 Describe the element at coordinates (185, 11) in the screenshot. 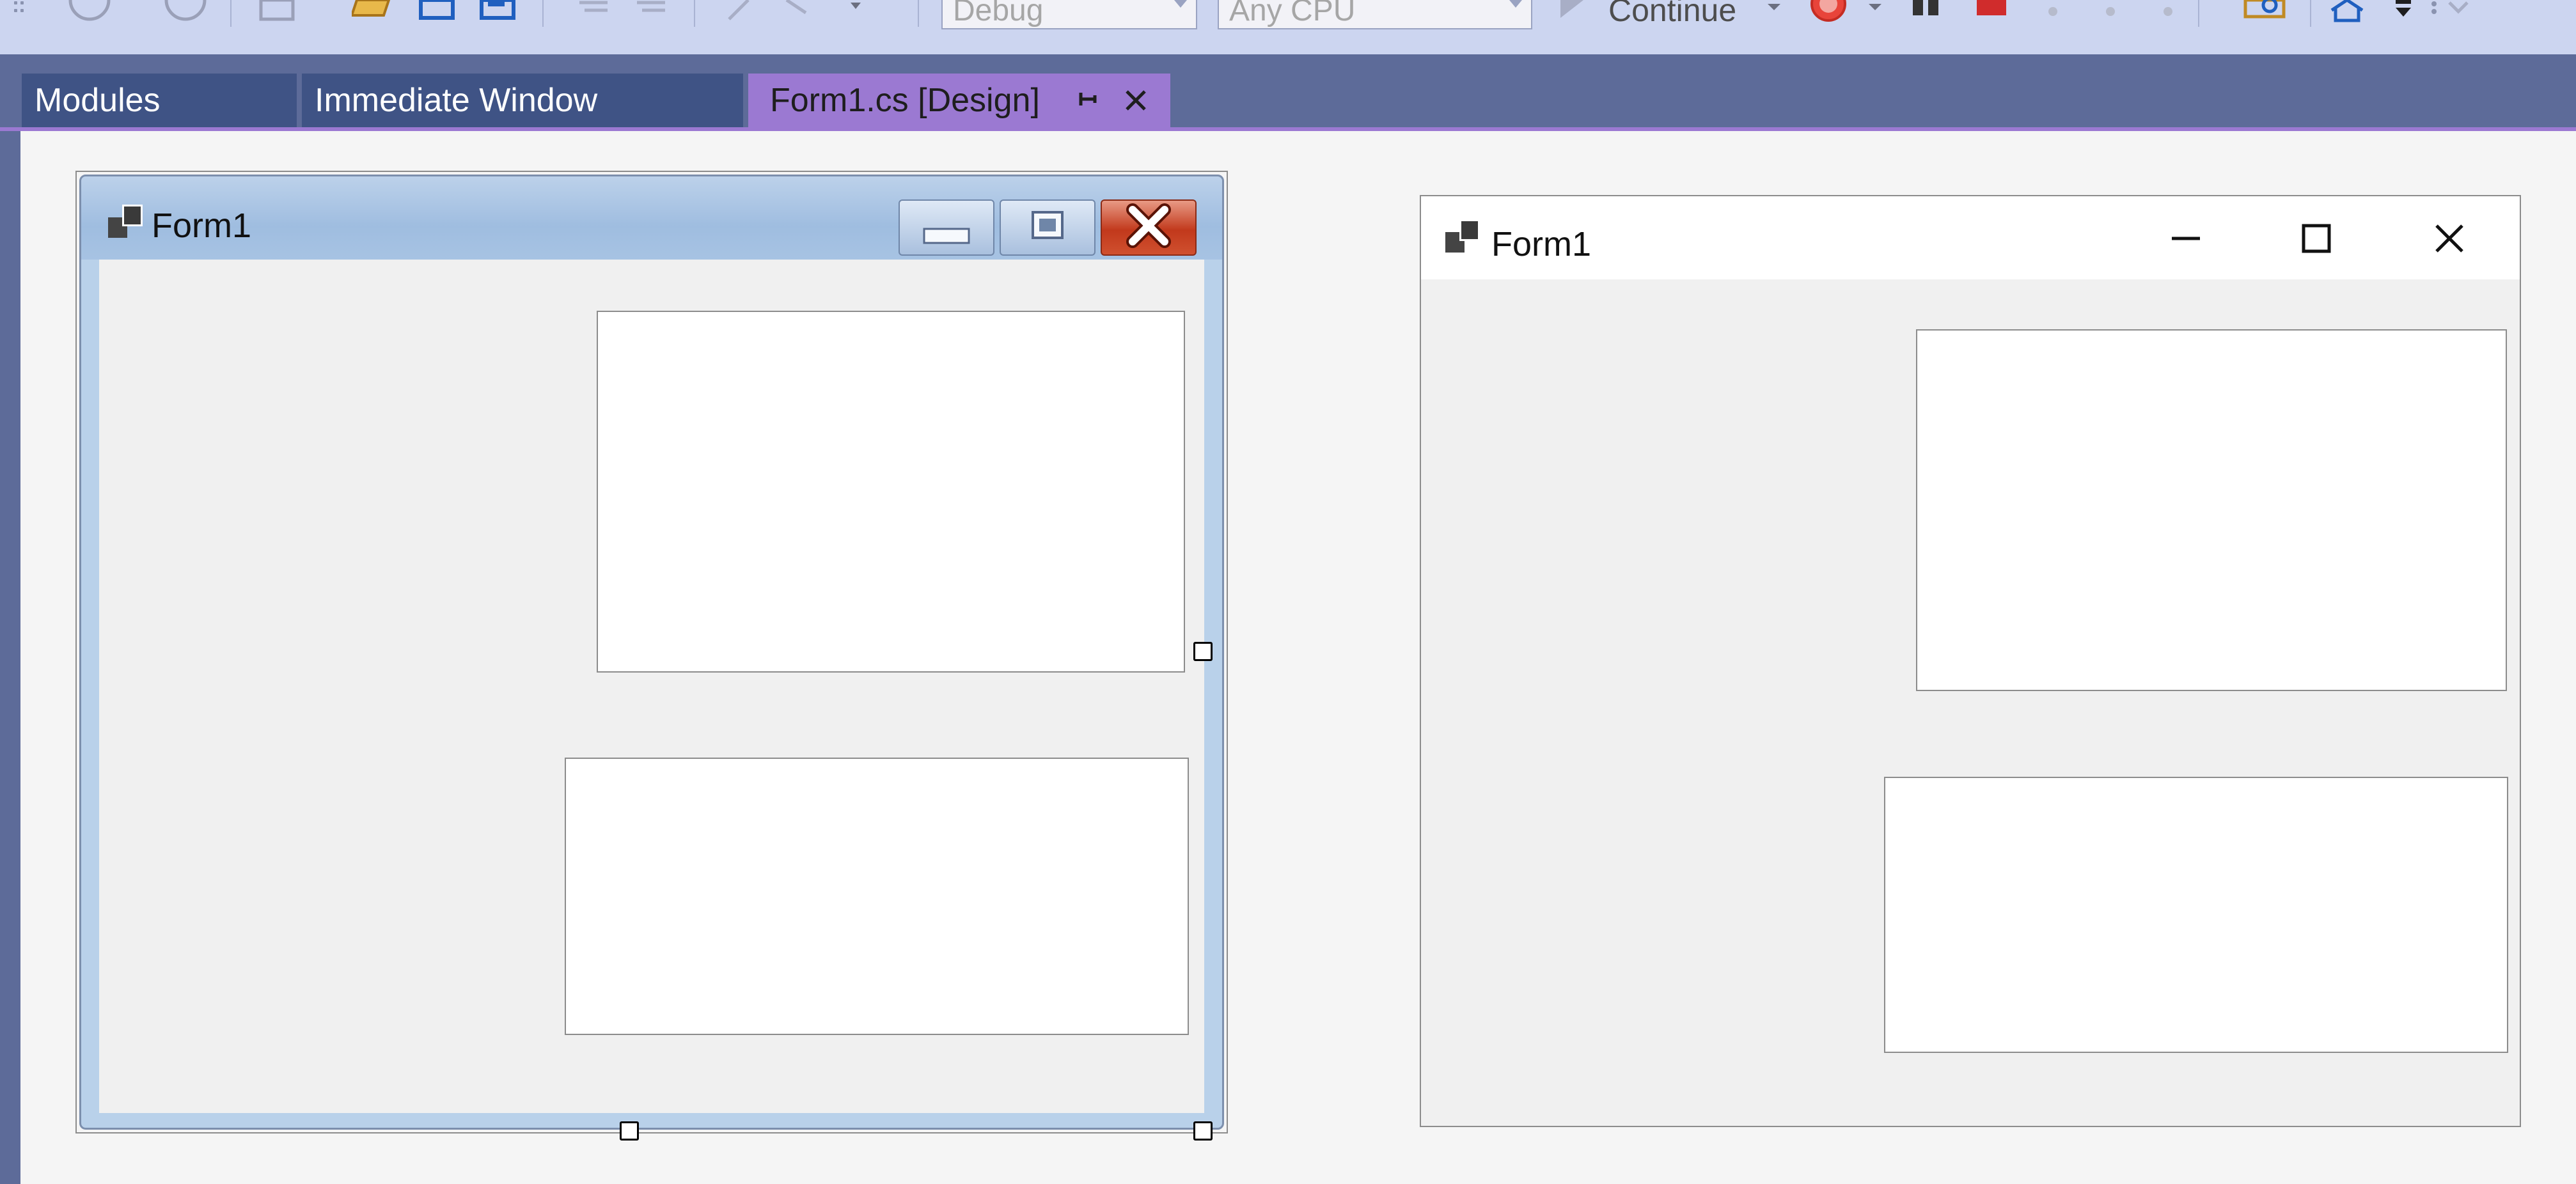

I see `forward-icon` at that location.